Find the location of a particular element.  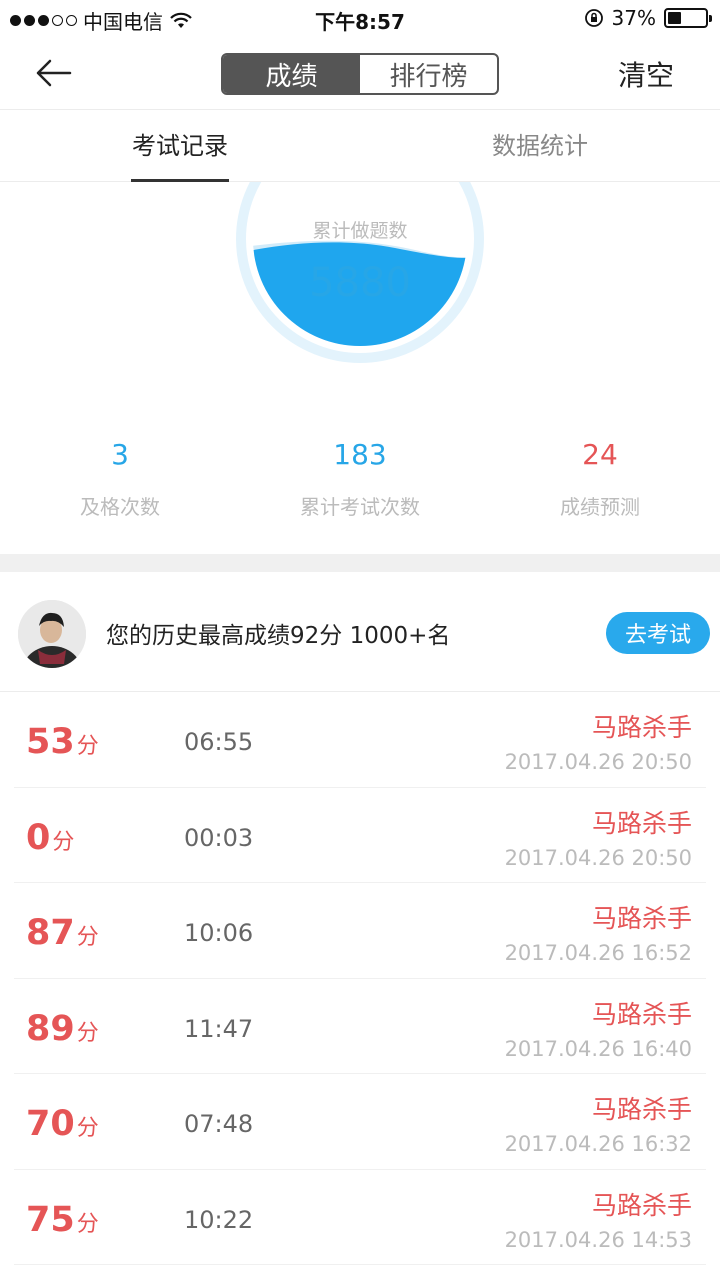

record-date: 2017.04.26 14:53 is located at coordinates (598, 1239).